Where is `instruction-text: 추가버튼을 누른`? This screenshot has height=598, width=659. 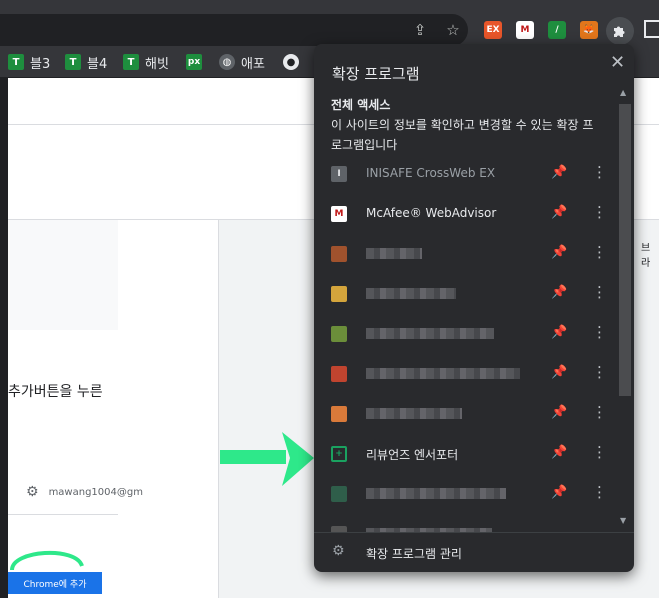 instruction-text: 추가버튼을 누른 is located at coordinates (55, 392).